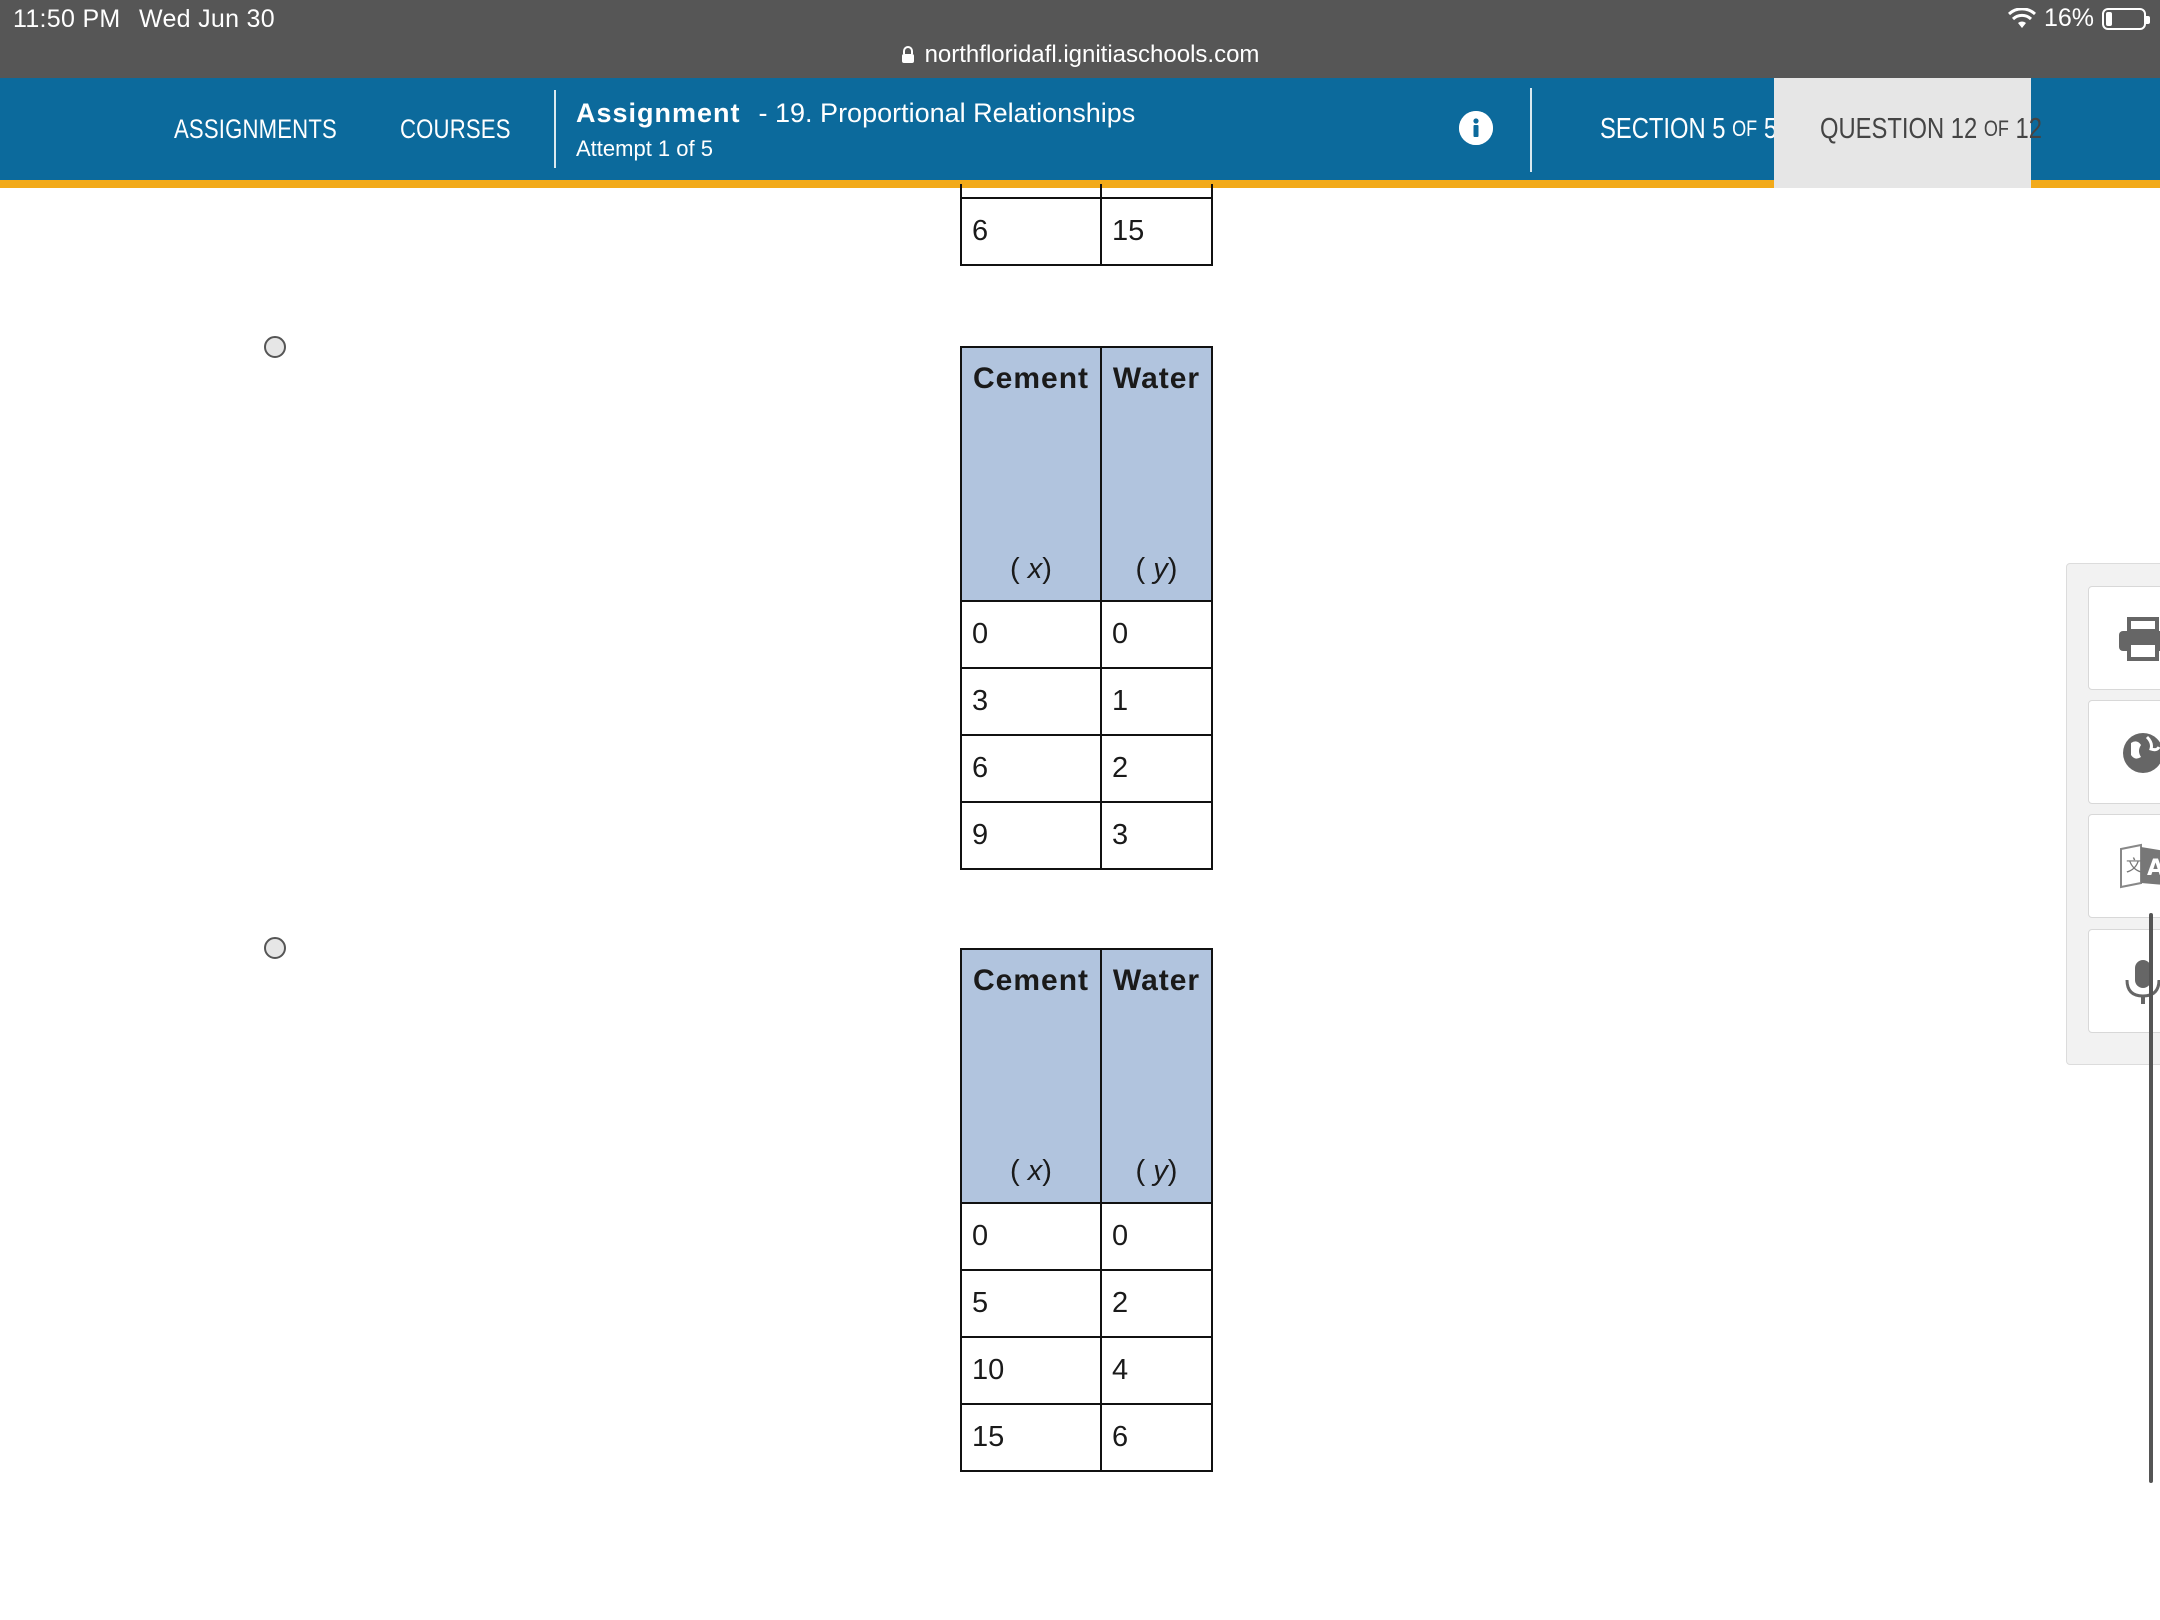 The height and width of the screenshot is (1620, 2160). What do you see at coordinates (207, 19) in the screenshot?
I see `status-date: Wed Jun 30` at bounding box center [207, 19].